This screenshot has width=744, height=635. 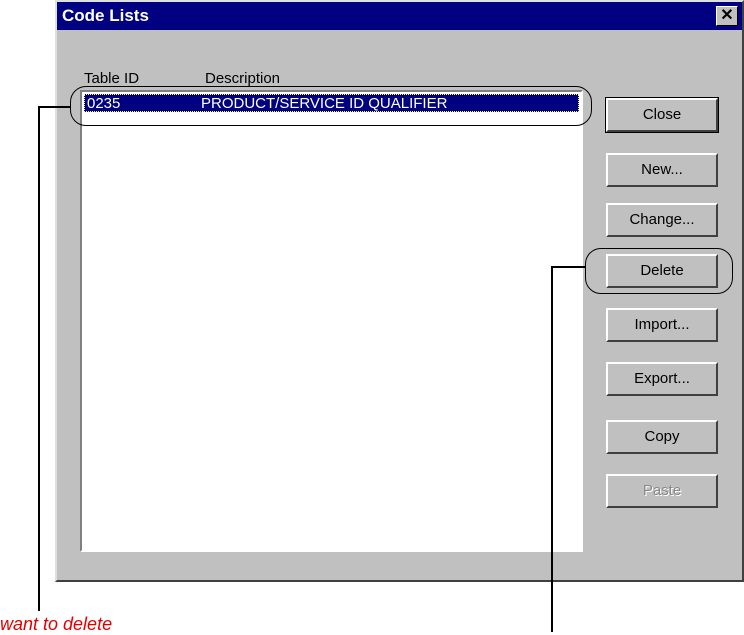 What do you see at coordinates (727, 16) in the screenshot?
I see `close-icon: ✕` at bounding box center [727, 16].